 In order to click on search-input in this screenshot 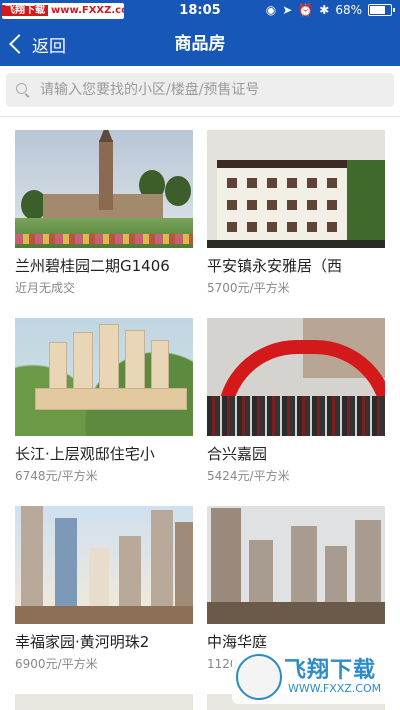, I will do `click(210, 90)`.